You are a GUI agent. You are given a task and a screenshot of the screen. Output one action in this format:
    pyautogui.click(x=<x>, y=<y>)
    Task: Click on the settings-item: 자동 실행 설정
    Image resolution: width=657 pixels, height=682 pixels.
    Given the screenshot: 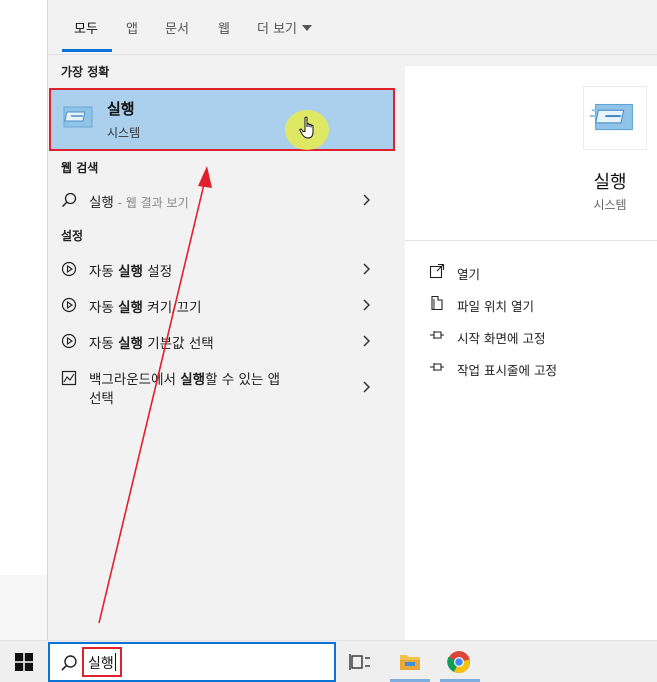 What is the action you would take?
    pyautogui.click(x=221, y=269)
    